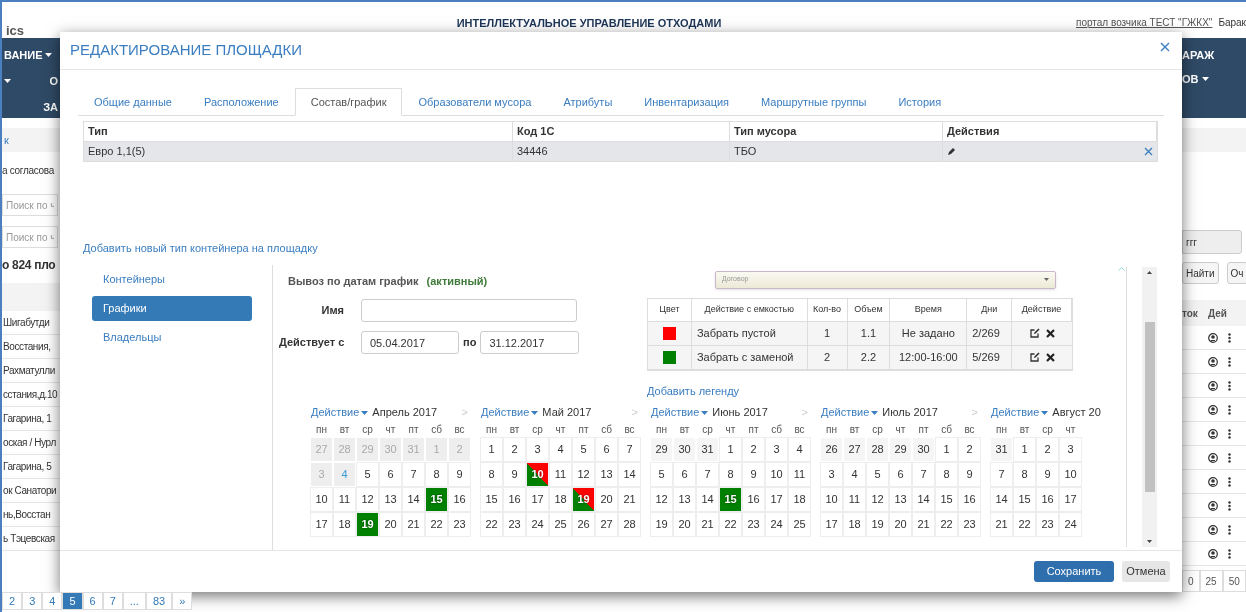 The height and width of the screenshot is (612, 1246). Describe the element at coordinates (1191, 581) in the screenshot. I see `page-size-button: 0` at that location.